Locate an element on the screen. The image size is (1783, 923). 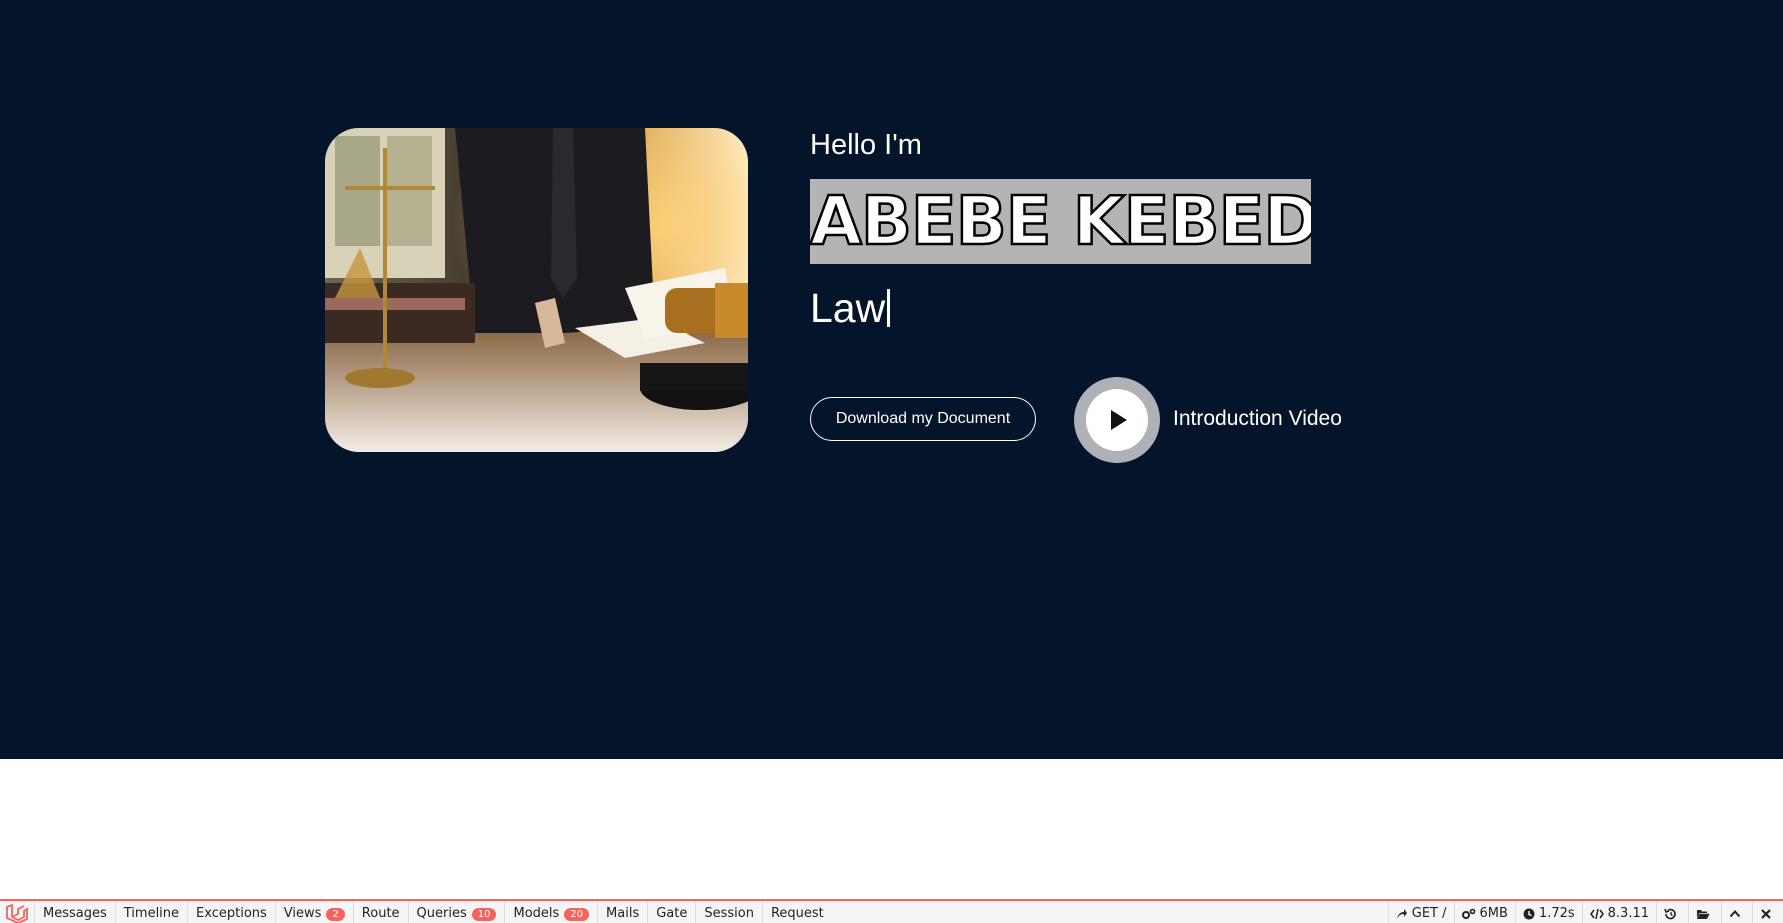
play-icon is located at coordinates (1119, 420).